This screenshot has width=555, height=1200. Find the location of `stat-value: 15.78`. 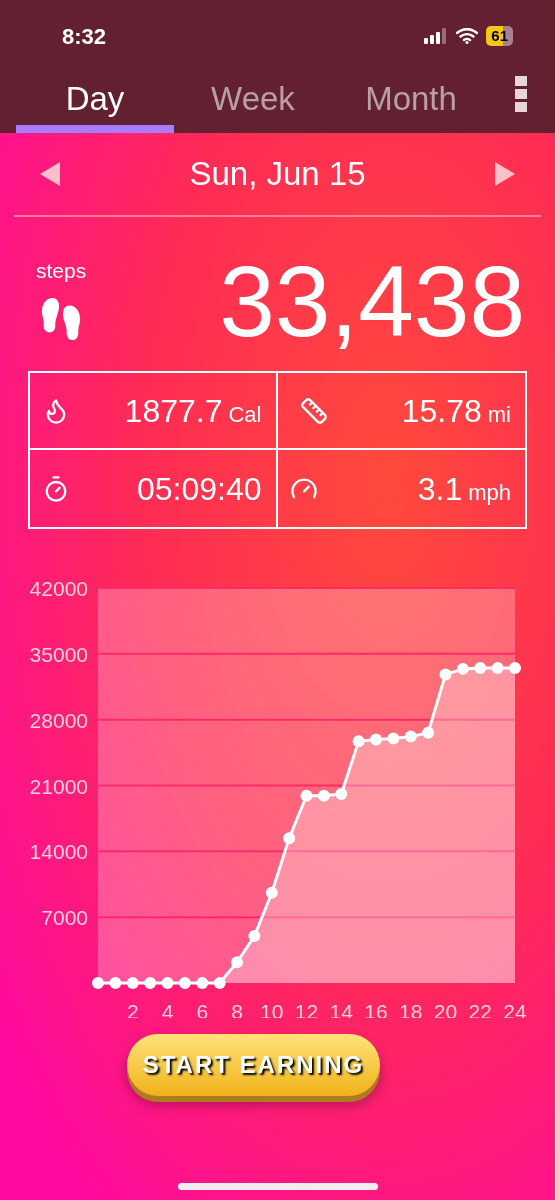

stat-value: 15.78 is located at coordinates (441, 411).